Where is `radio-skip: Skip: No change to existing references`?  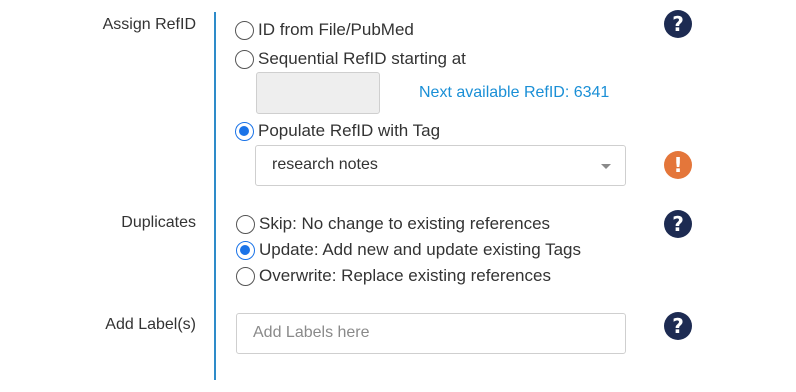
radio-skip: Skip: No change to existing references is located at coordinates (393, 224).